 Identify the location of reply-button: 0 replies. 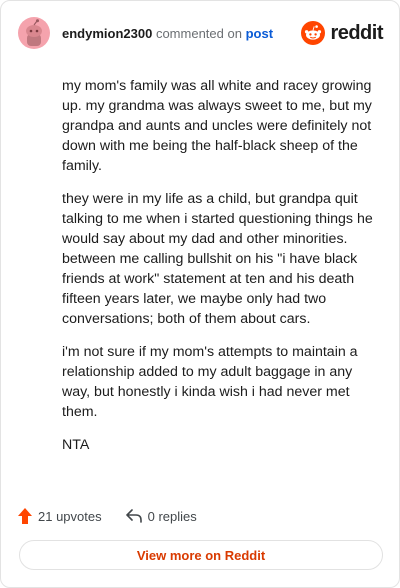
(161, 516).